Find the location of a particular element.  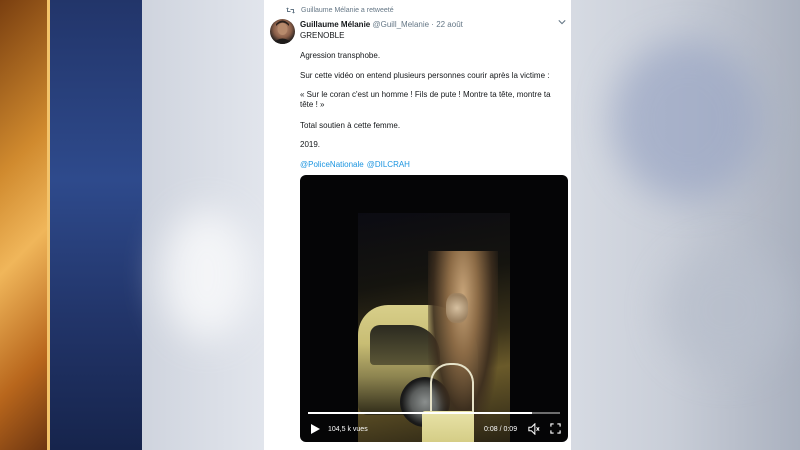

mention-police-nationale: @PoliceNationale is located at coordinates (332, 164).